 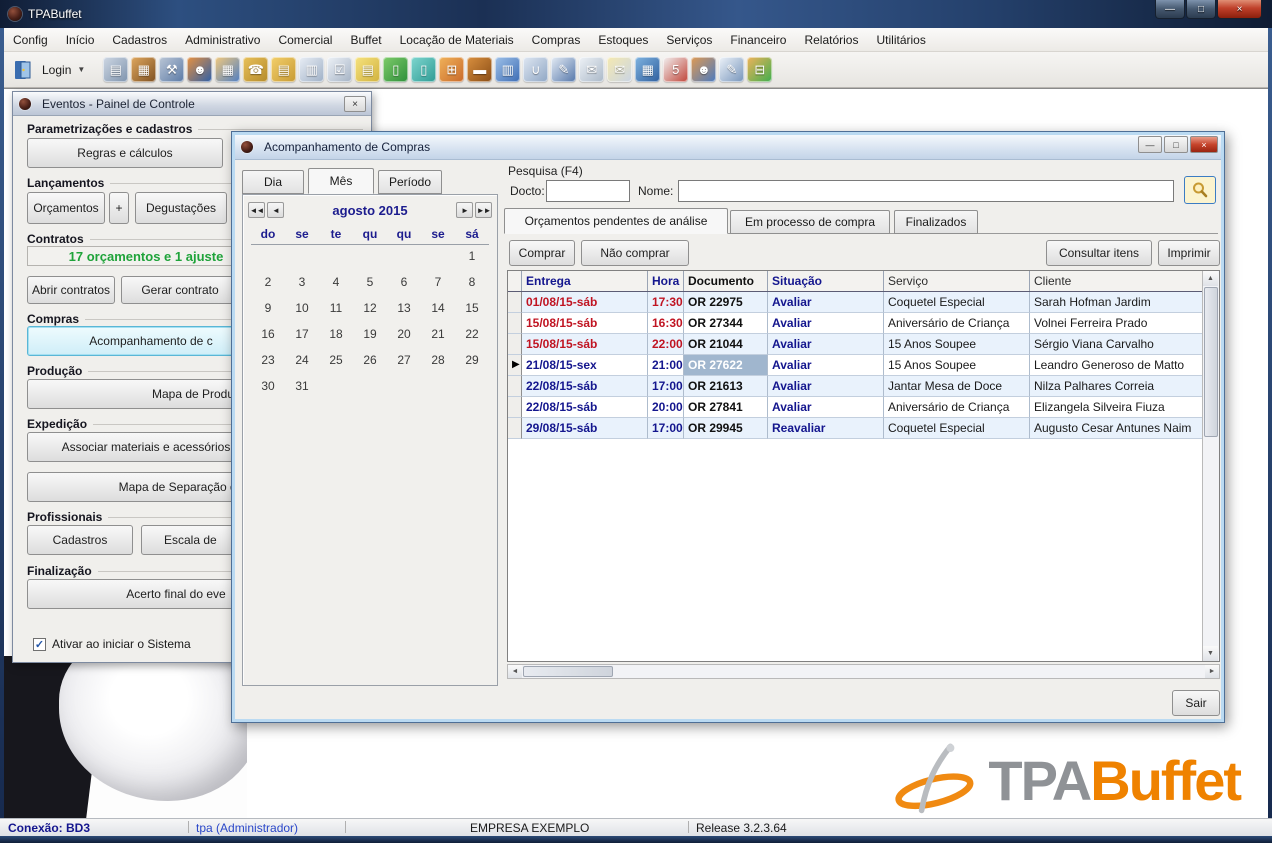 What do you see at coordinates (302, 282) in the screenshot?
I see `calendar-day: 3` at bounding box center [302, 282].